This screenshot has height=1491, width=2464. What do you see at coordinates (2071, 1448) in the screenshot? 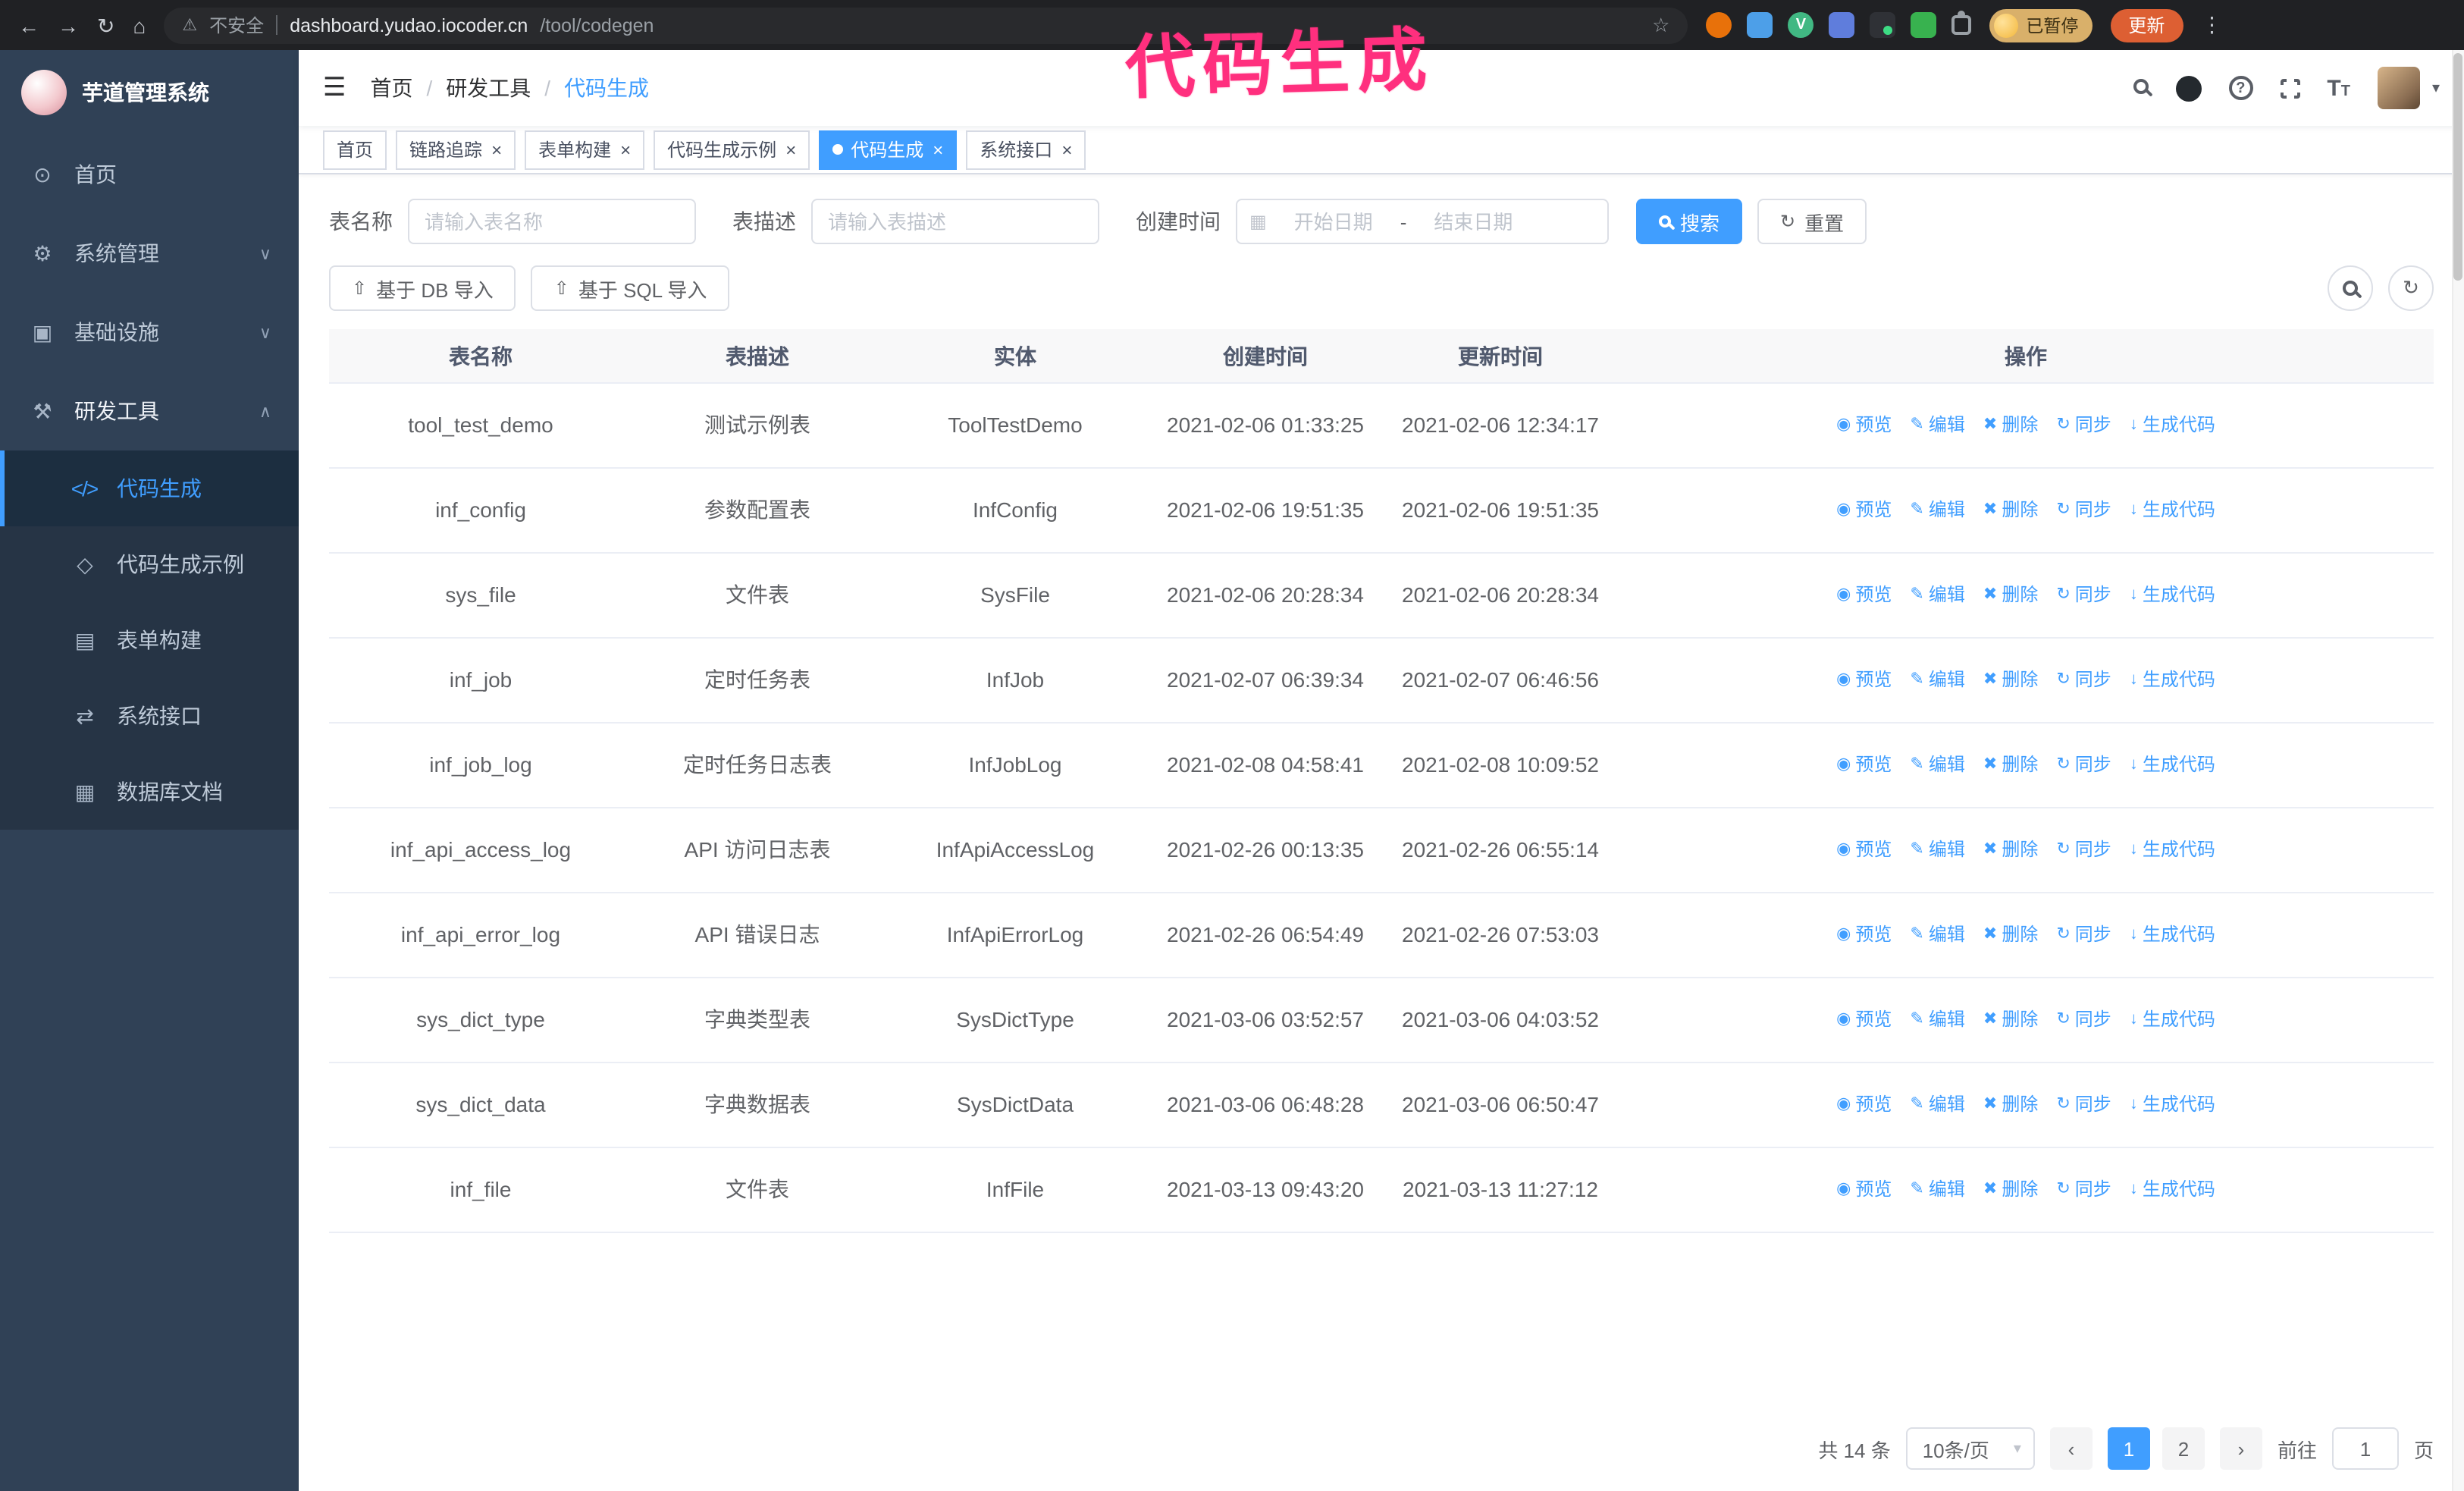
I see `prev-page-button: ‹` at bounding box center [2071, 1448].